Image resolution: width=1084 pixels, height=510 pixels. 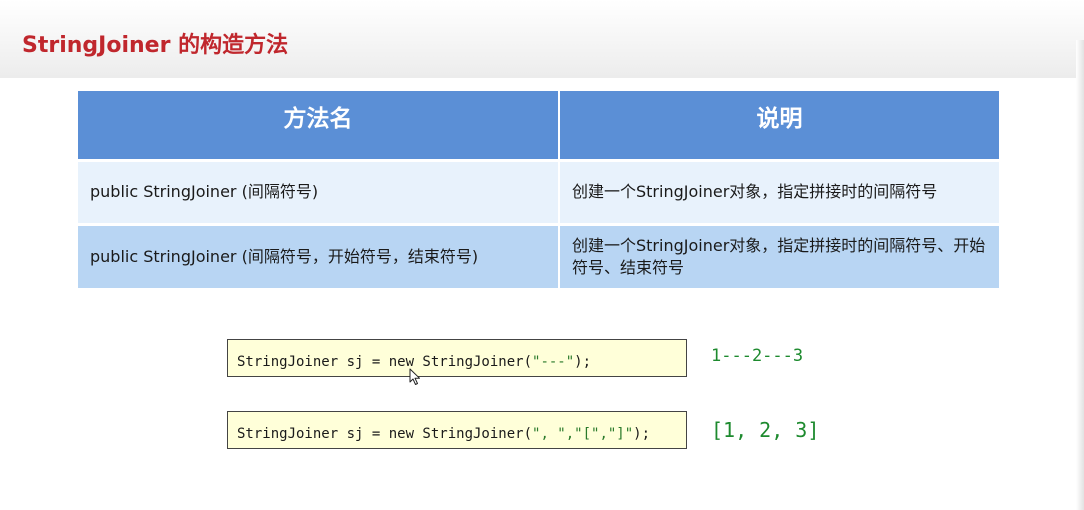 I want to click on header-method-name: 方法名, so click(x=319, y=125).